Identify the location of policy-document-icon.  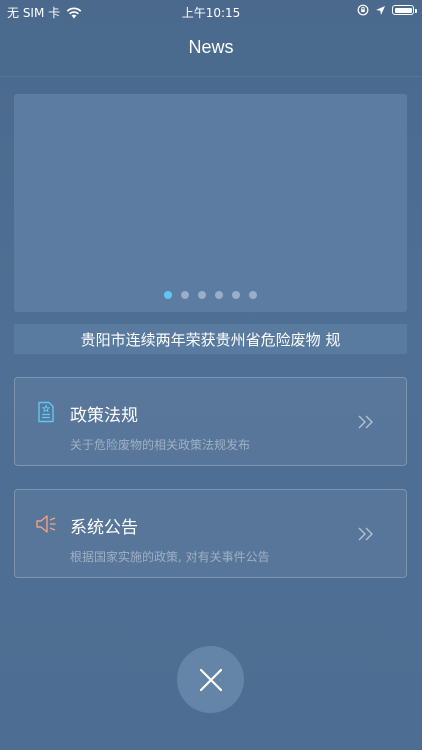
(46, 412).